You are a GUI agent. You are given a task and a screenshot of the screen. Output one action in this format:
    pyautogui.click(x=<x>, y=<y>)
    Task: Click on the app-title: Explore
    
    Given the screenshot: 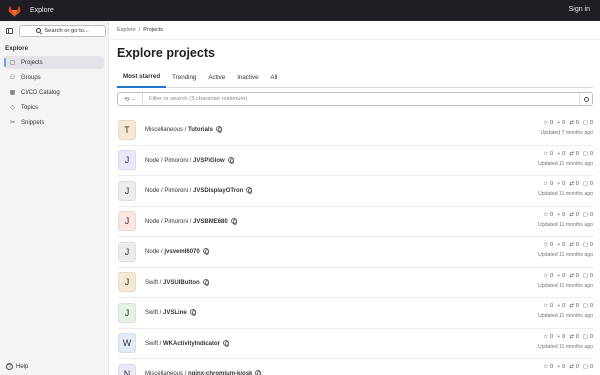 What is the action you would take?
    pyautogui.click(x=42, y=10)
    